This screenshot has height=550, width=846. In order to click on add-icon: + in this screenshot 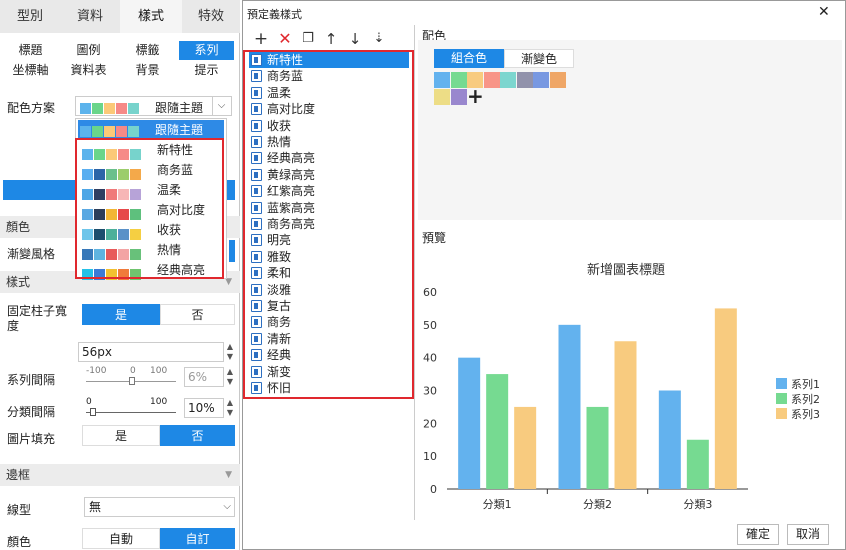, I will do `click(261, 39)`.